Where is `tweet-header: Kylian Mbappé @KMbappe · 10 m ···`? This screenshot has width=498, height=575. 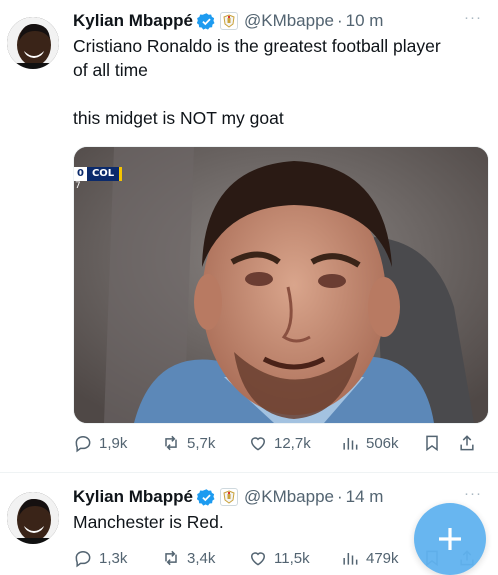
tweet-header: Kylian Mbappé @KMbappe · 10 m ··· is located at coordinates (285, 21).